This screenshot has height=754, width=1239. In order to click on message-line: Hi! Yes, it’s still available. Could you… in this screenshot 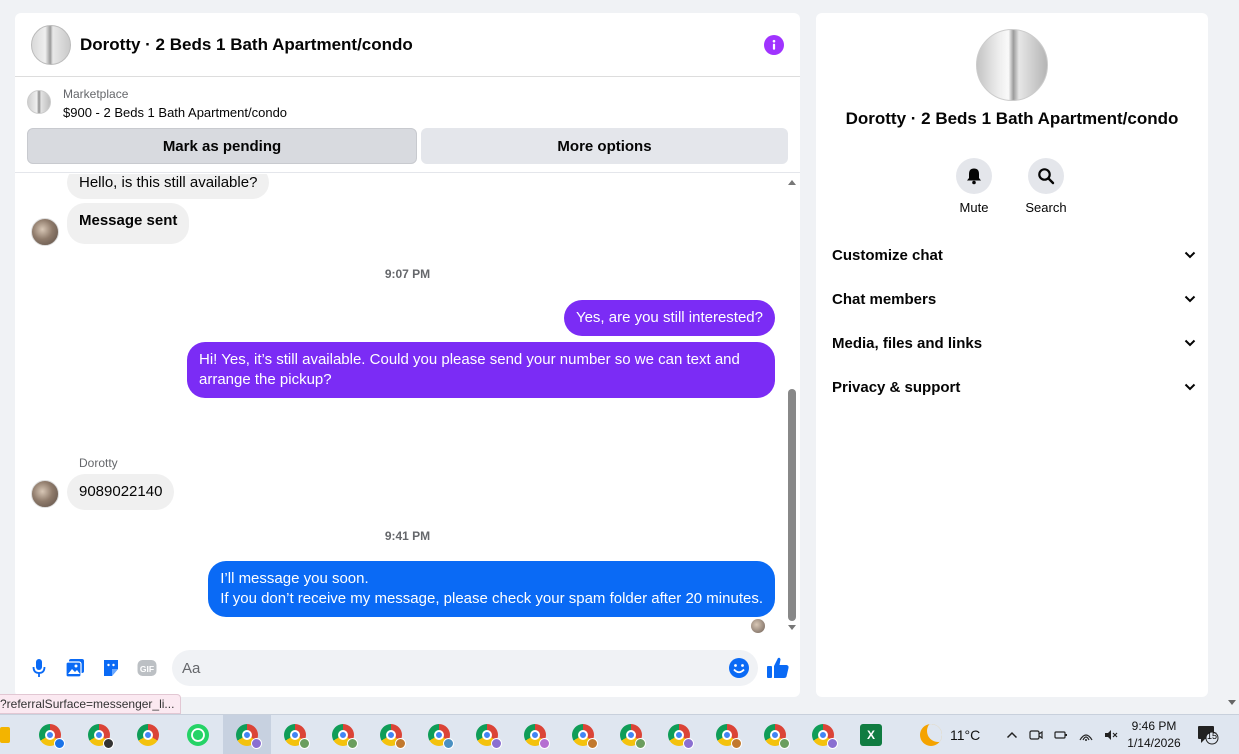, I will do `click(469, 359)`.